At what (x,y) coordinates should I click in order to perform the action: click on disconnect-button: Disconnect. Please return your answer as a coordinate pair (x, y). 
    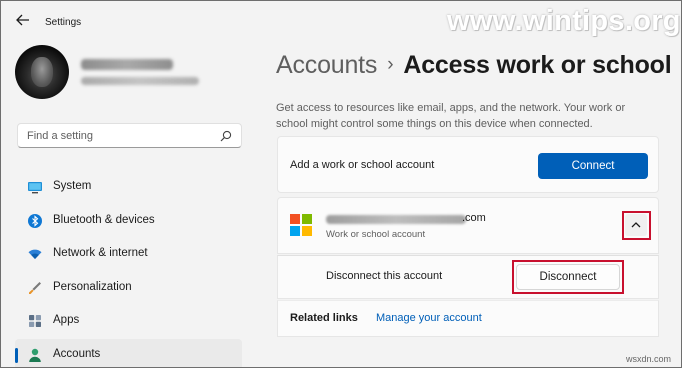
    Looking at the image, I should click on (568, 277).